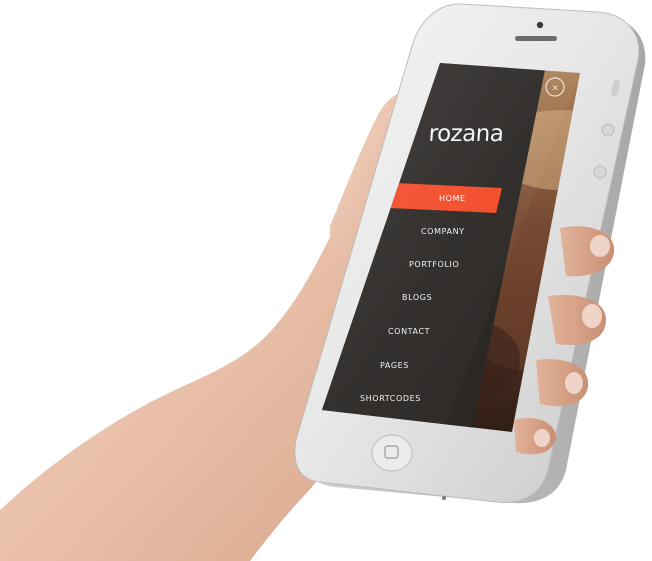 The image size is (652, 561). Describe the element at coordinates (434, 264) in the screenshot. I see `menu-item-portfolio: PORTFOLIO` at that location.